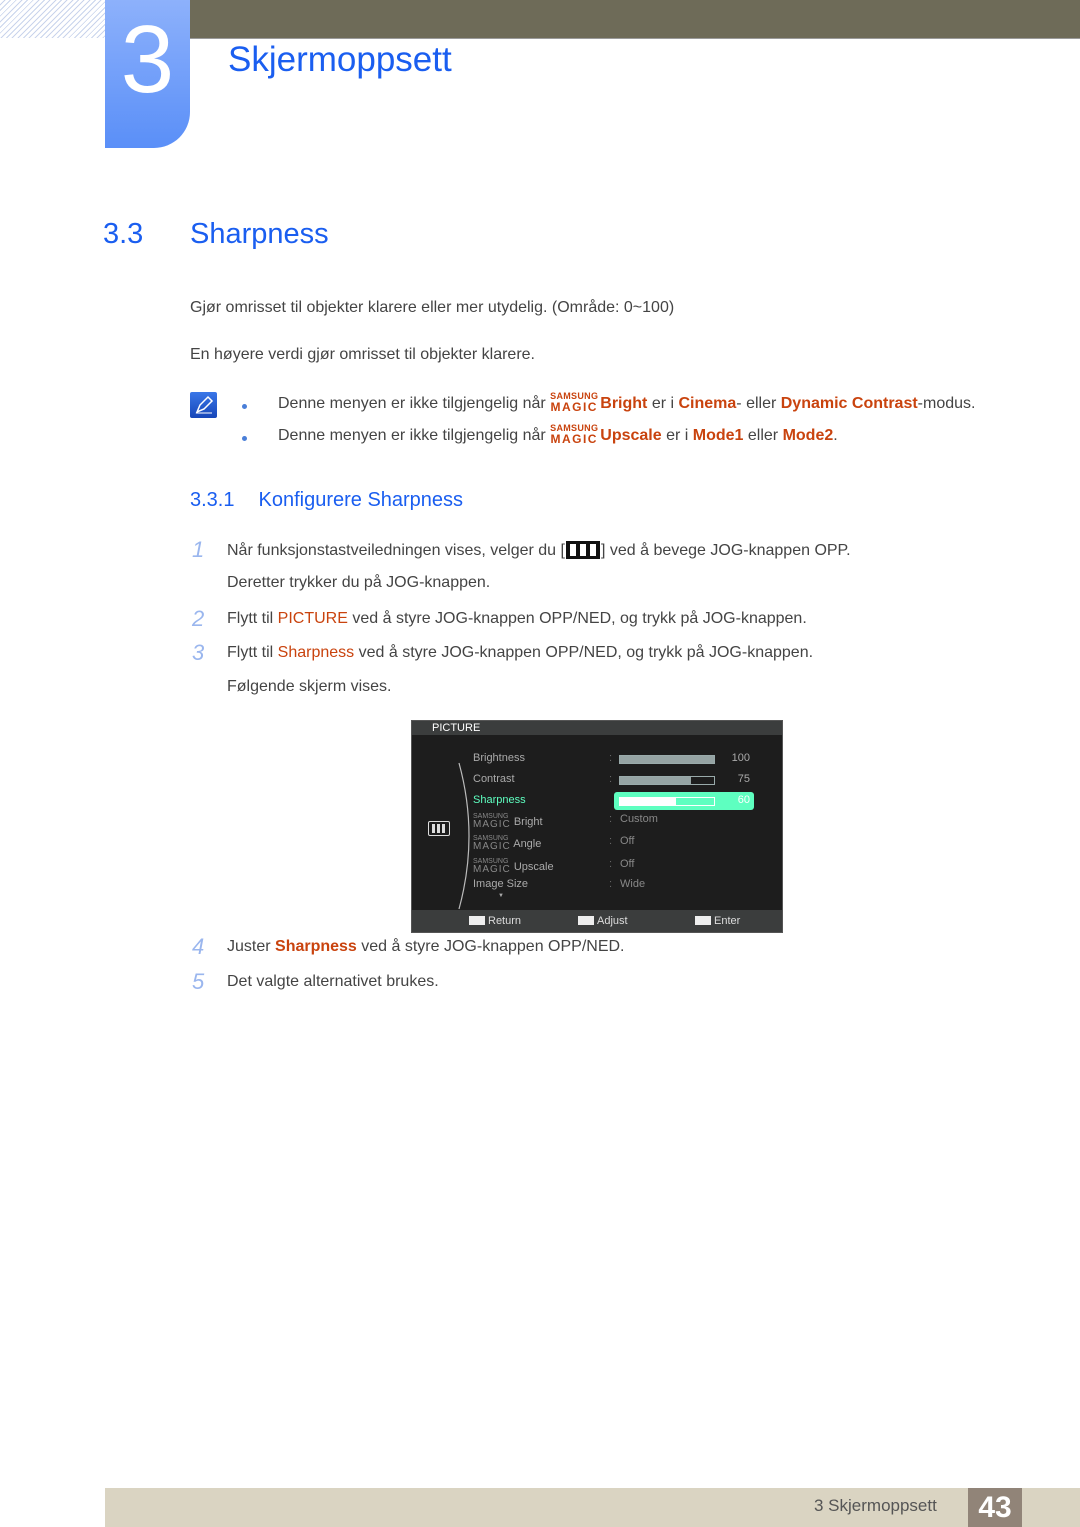  Describe the element at coordinates (597, 728) in the screenshot. I see `osd-title: PICTURE` at that location.